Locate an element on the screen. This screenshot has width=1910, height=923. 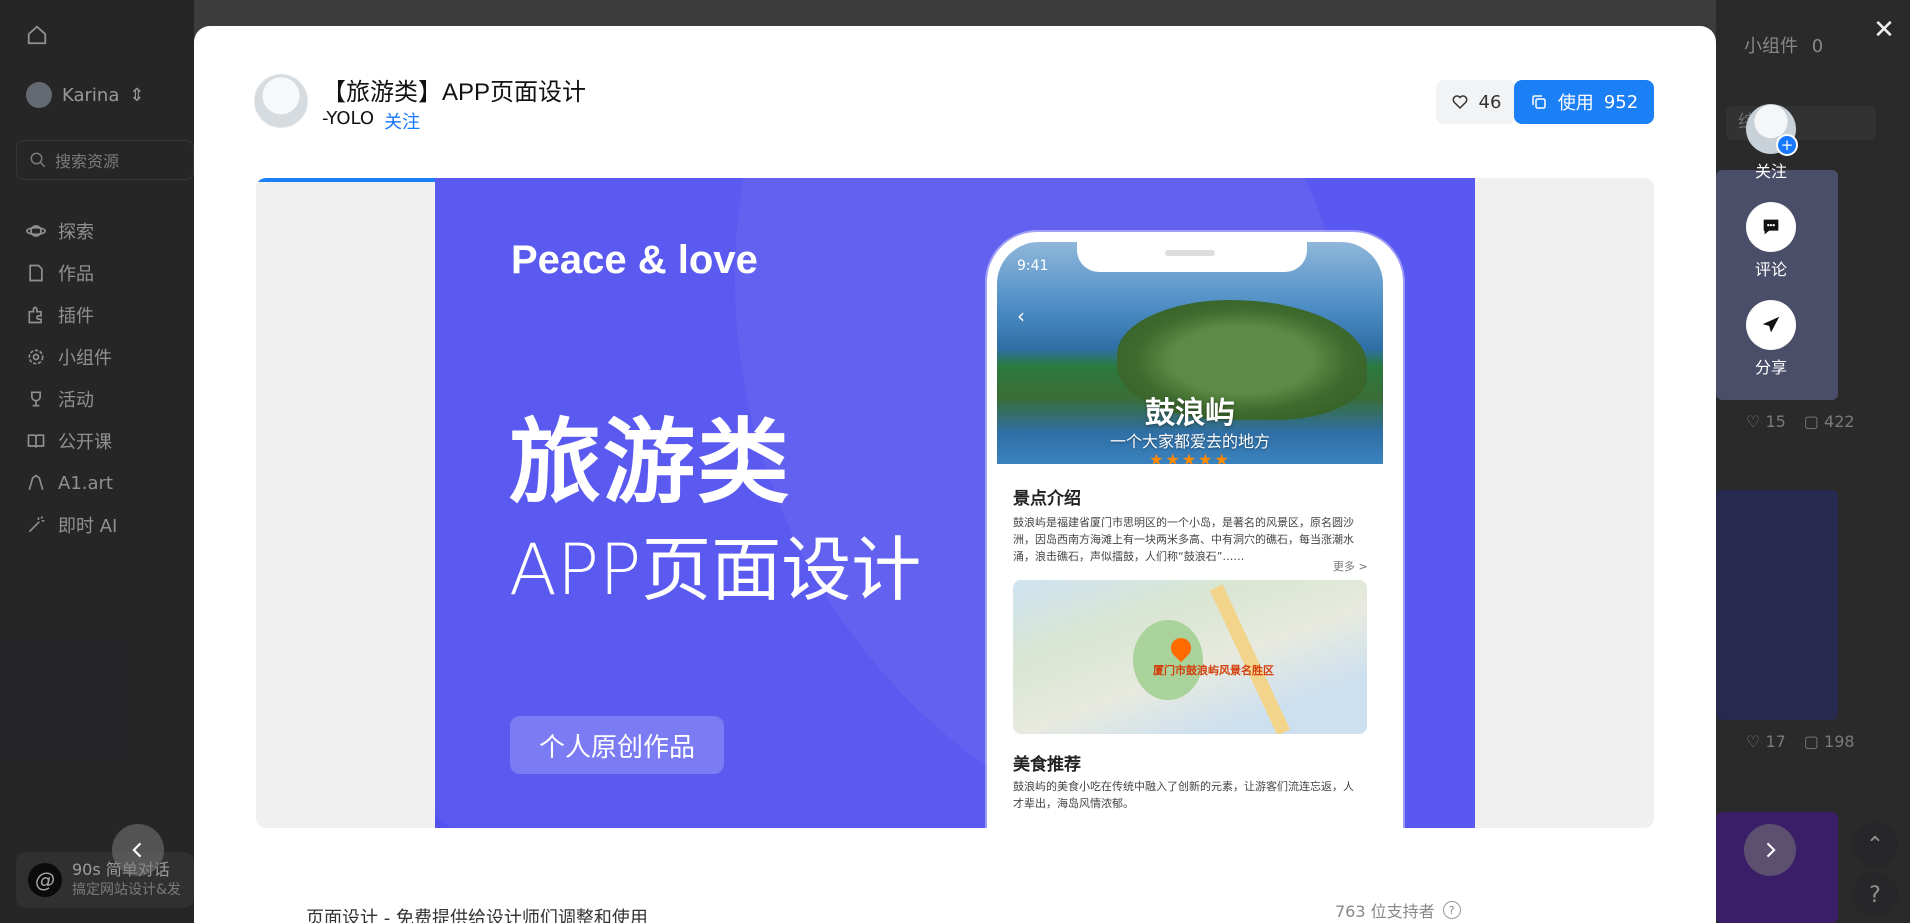
sidebar-item-label: 探索 is located at coordinates (76, 232).